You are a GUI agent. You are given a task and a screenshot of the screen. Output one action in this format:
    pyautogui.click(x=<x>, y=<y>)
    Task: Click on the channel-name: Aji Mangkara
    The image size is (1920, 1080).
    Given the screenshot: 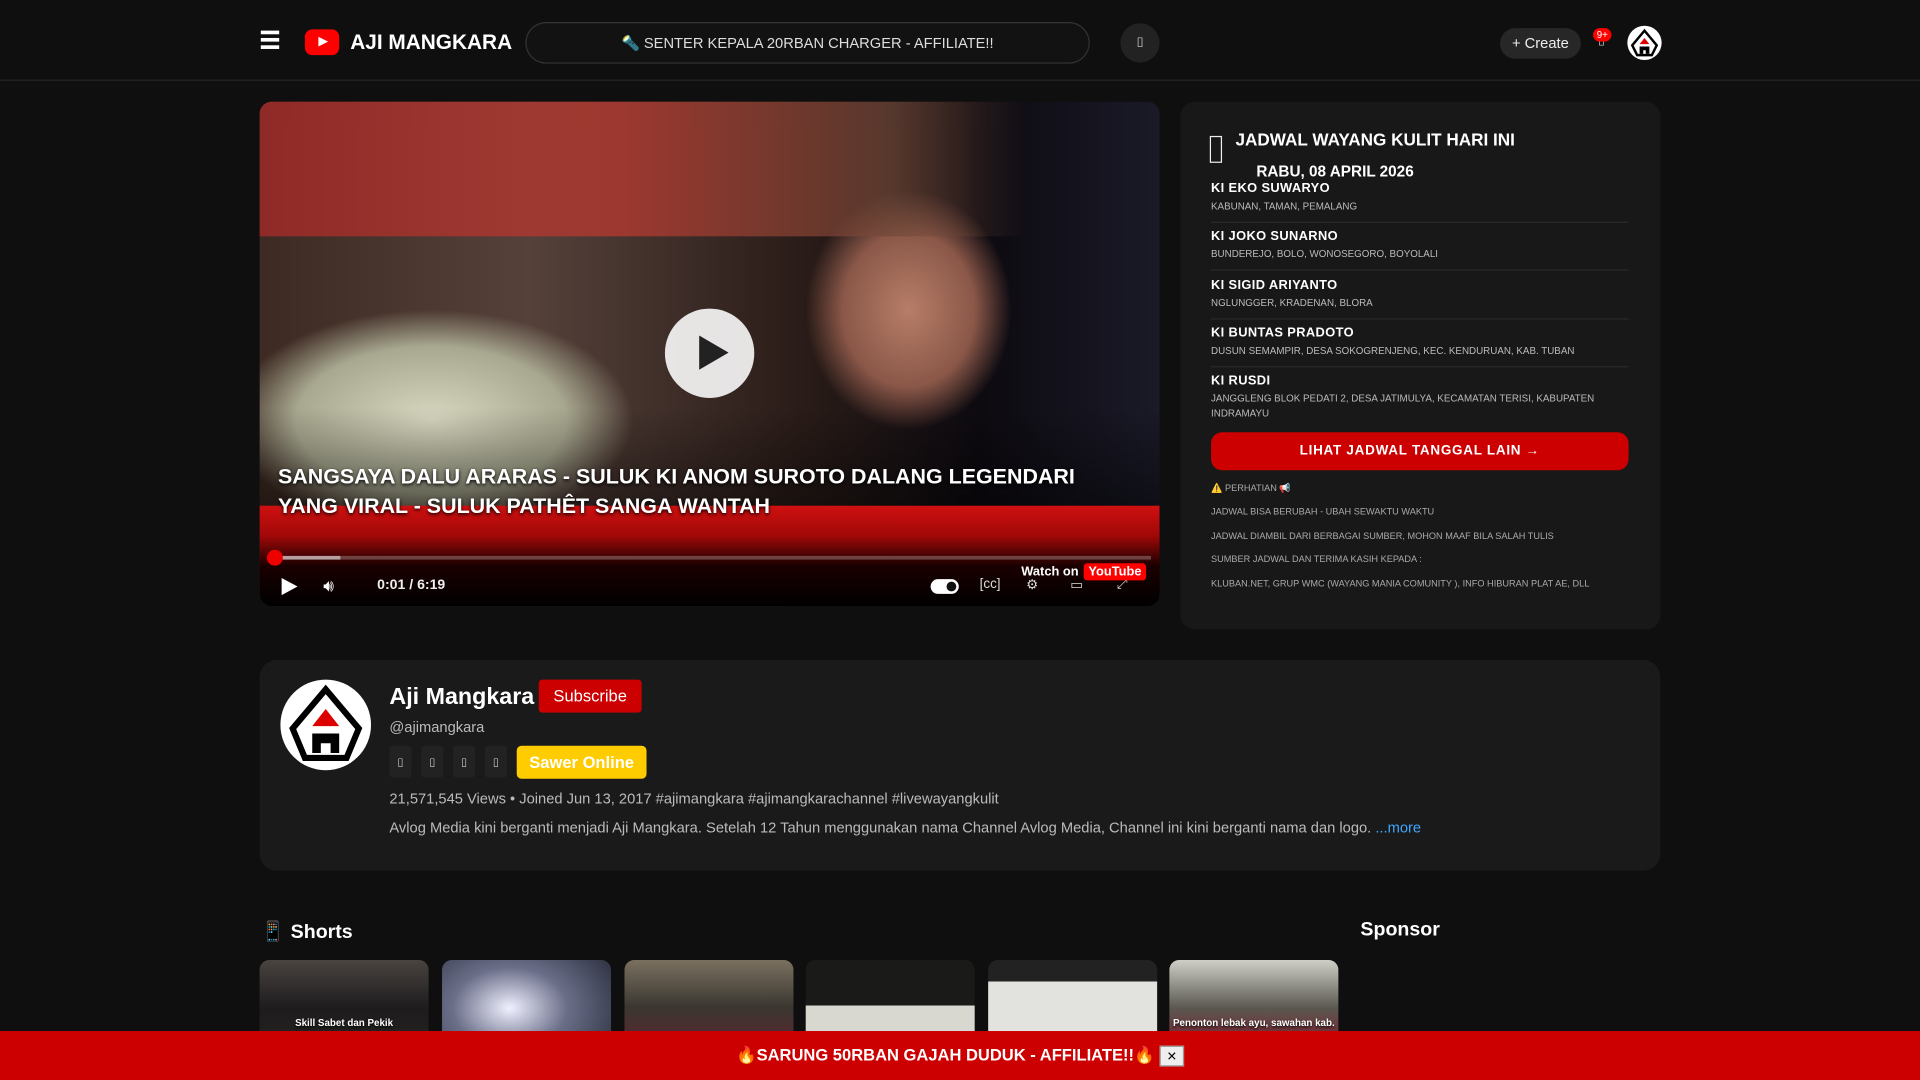 What is the action you would take?
    pyautogui.click(x=461, y=697)
    